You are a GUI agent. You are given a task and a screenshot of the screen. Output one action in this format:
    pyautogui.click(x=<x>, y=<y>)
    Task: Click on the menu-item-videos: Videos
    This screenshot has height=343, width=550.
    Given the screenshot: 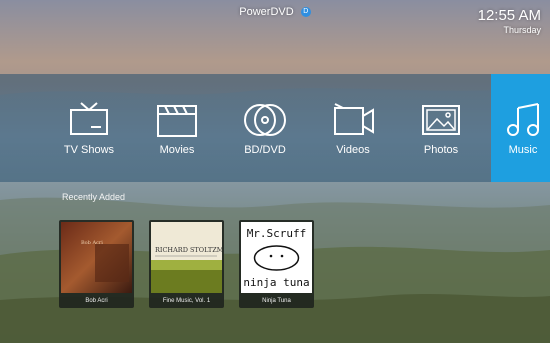 What is the action you would take?
    pyautogui.click(x=353, y=128)
    